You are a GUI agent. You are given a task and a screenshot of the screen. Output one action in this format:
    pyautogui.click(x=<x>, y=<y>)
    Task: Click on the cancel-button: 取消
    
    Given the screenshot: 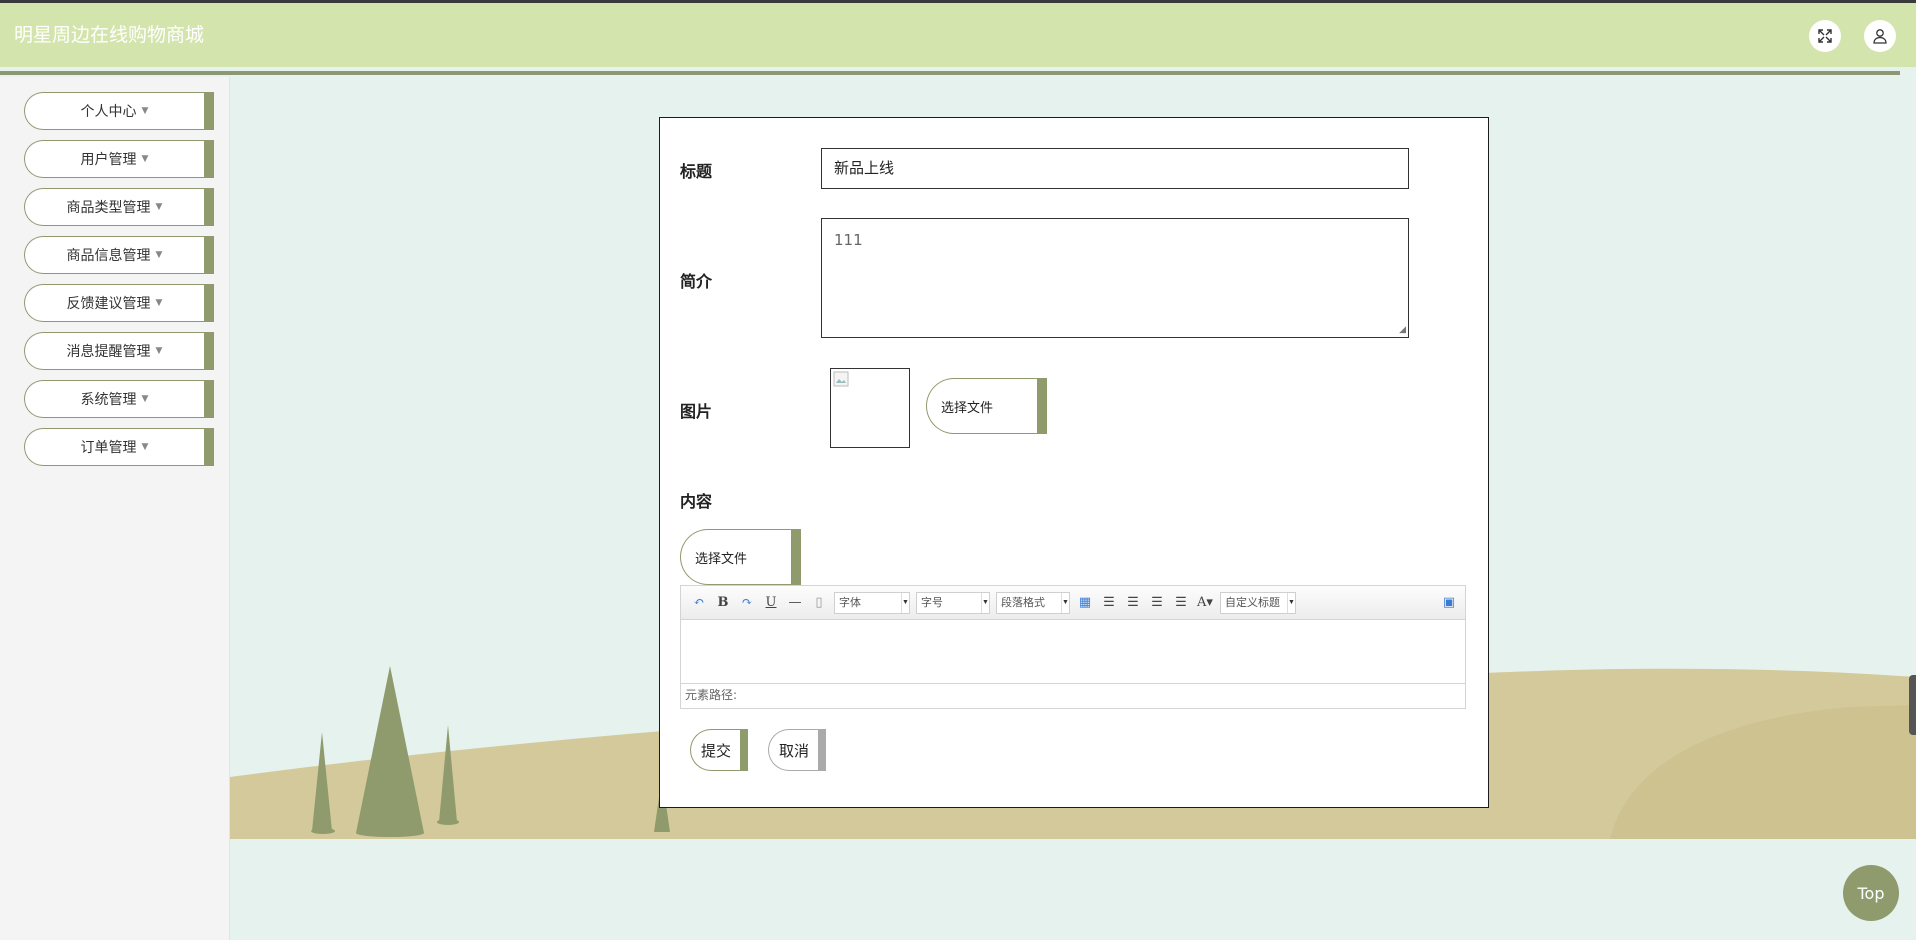 What is the action you would take?
    pyautogui.click(x=797, y=750)
    